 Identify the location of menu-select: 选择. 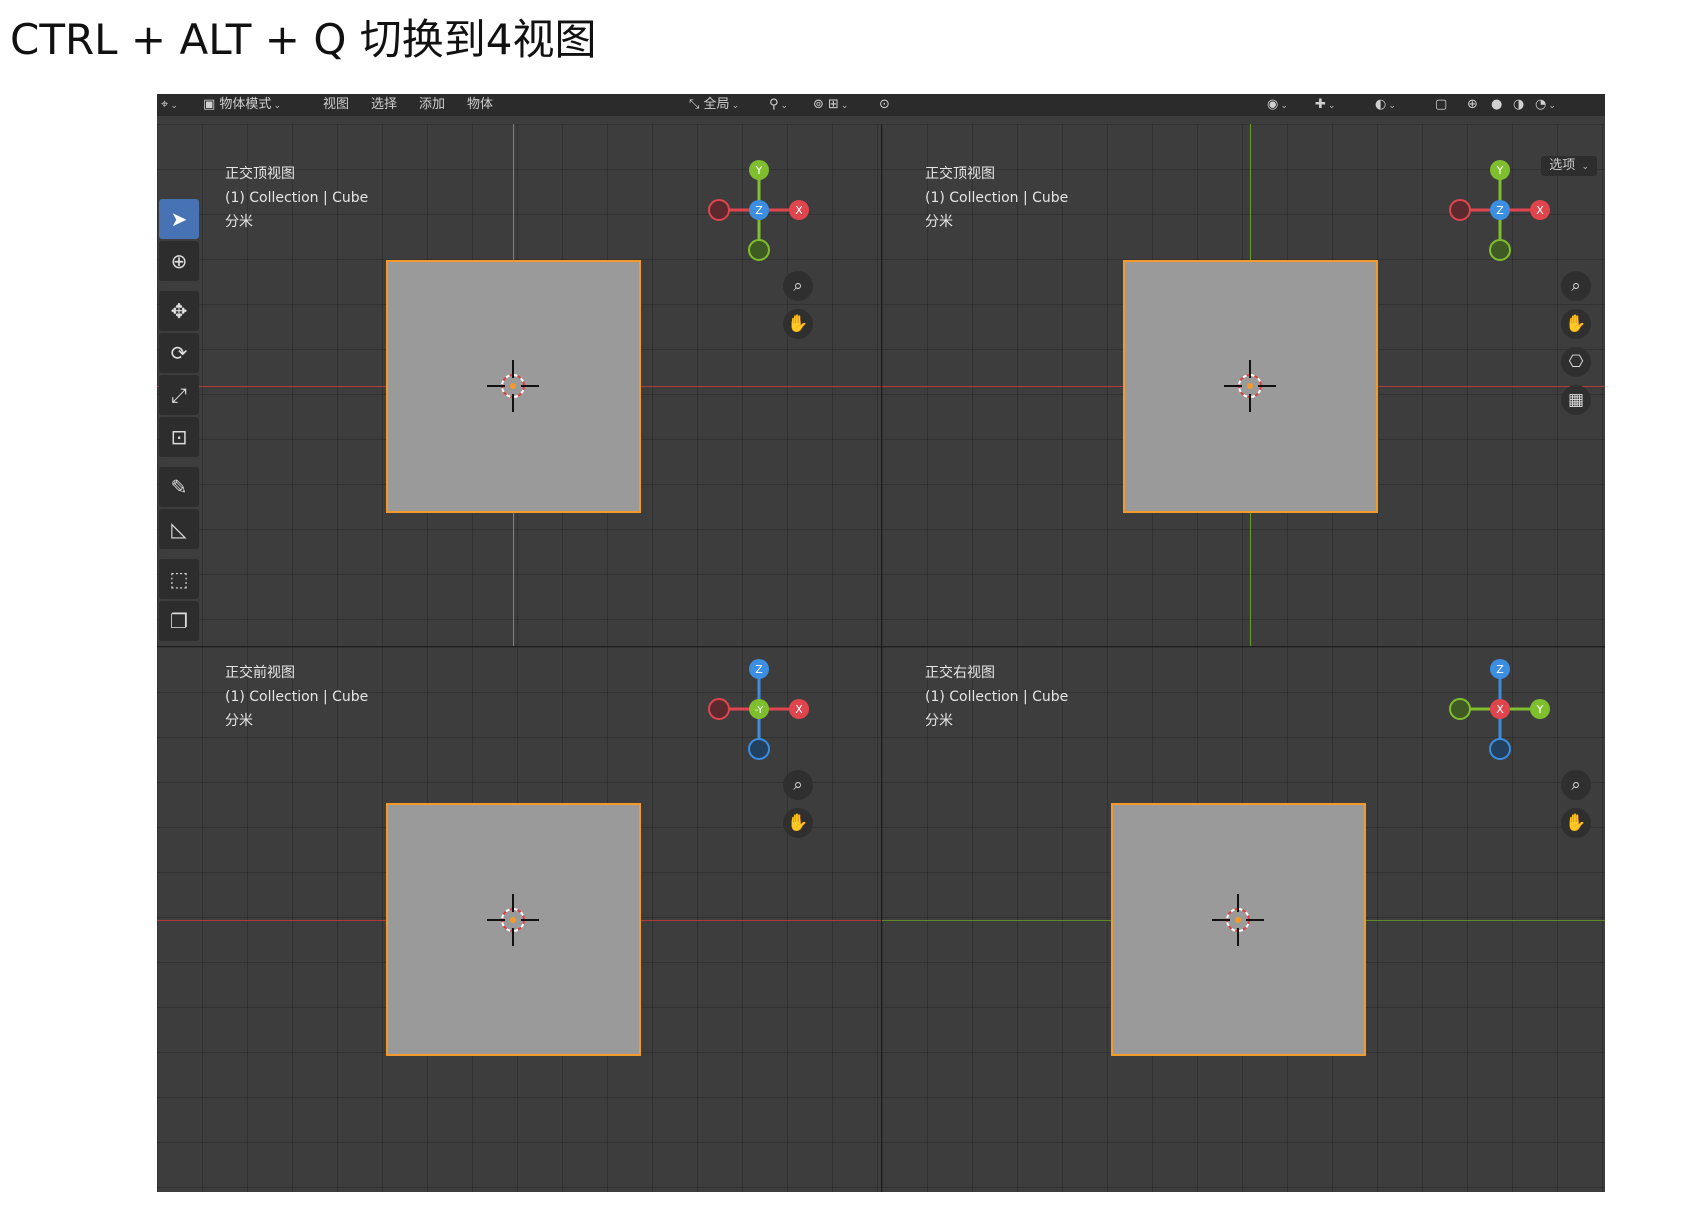
(384, 105).